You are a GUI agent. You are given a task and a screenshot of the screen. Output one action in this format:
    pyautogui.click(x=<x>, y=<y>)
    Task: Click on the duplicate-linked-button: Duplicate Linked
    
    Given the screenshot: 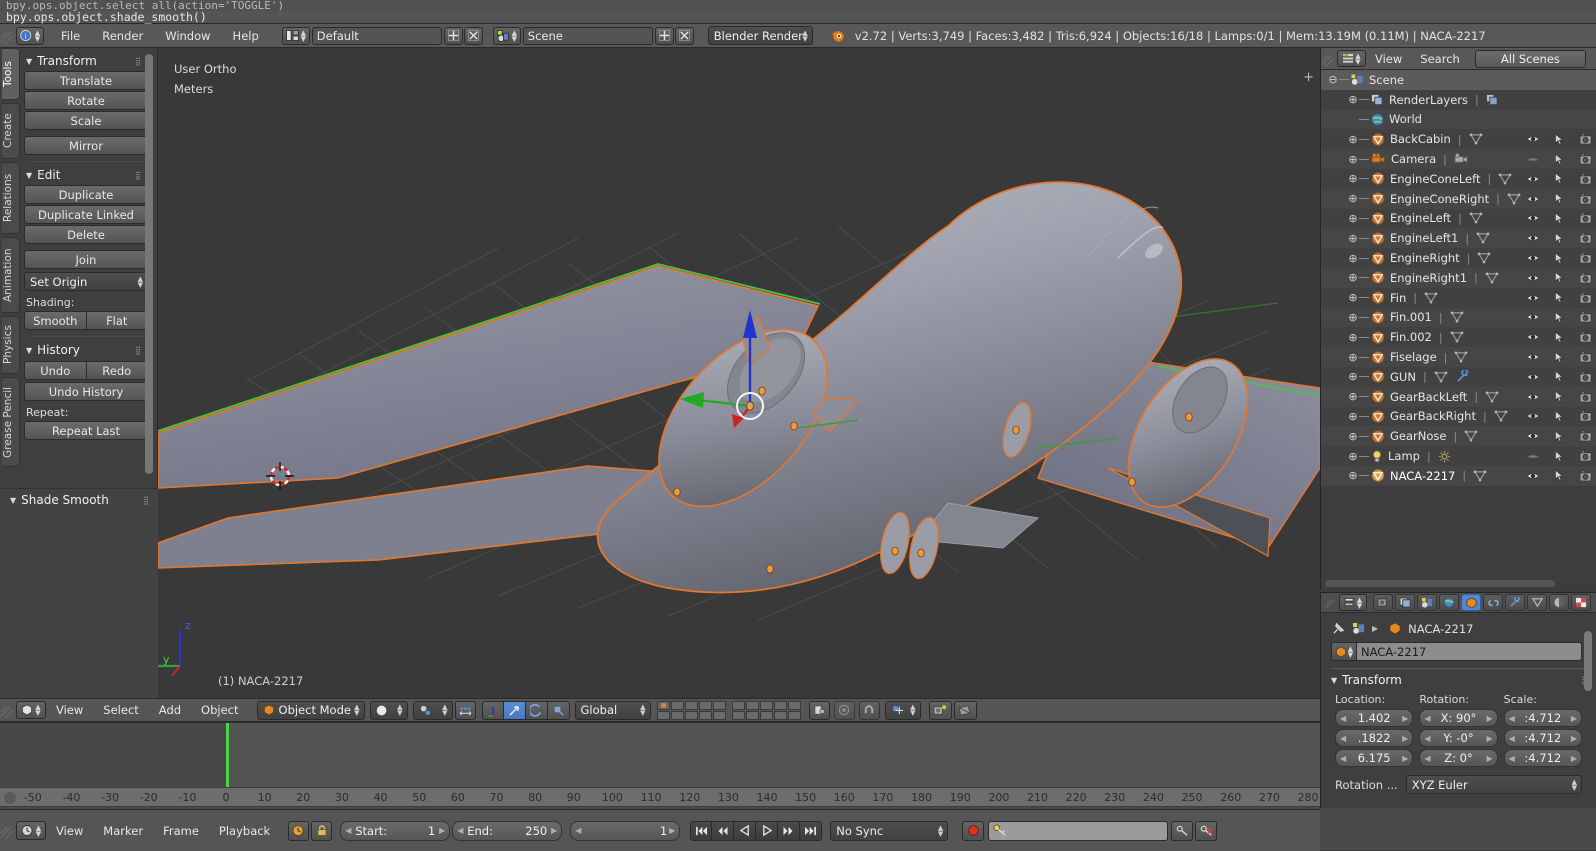 What is the action you would take?
    pyautogui.click(x=86, y=214)
    